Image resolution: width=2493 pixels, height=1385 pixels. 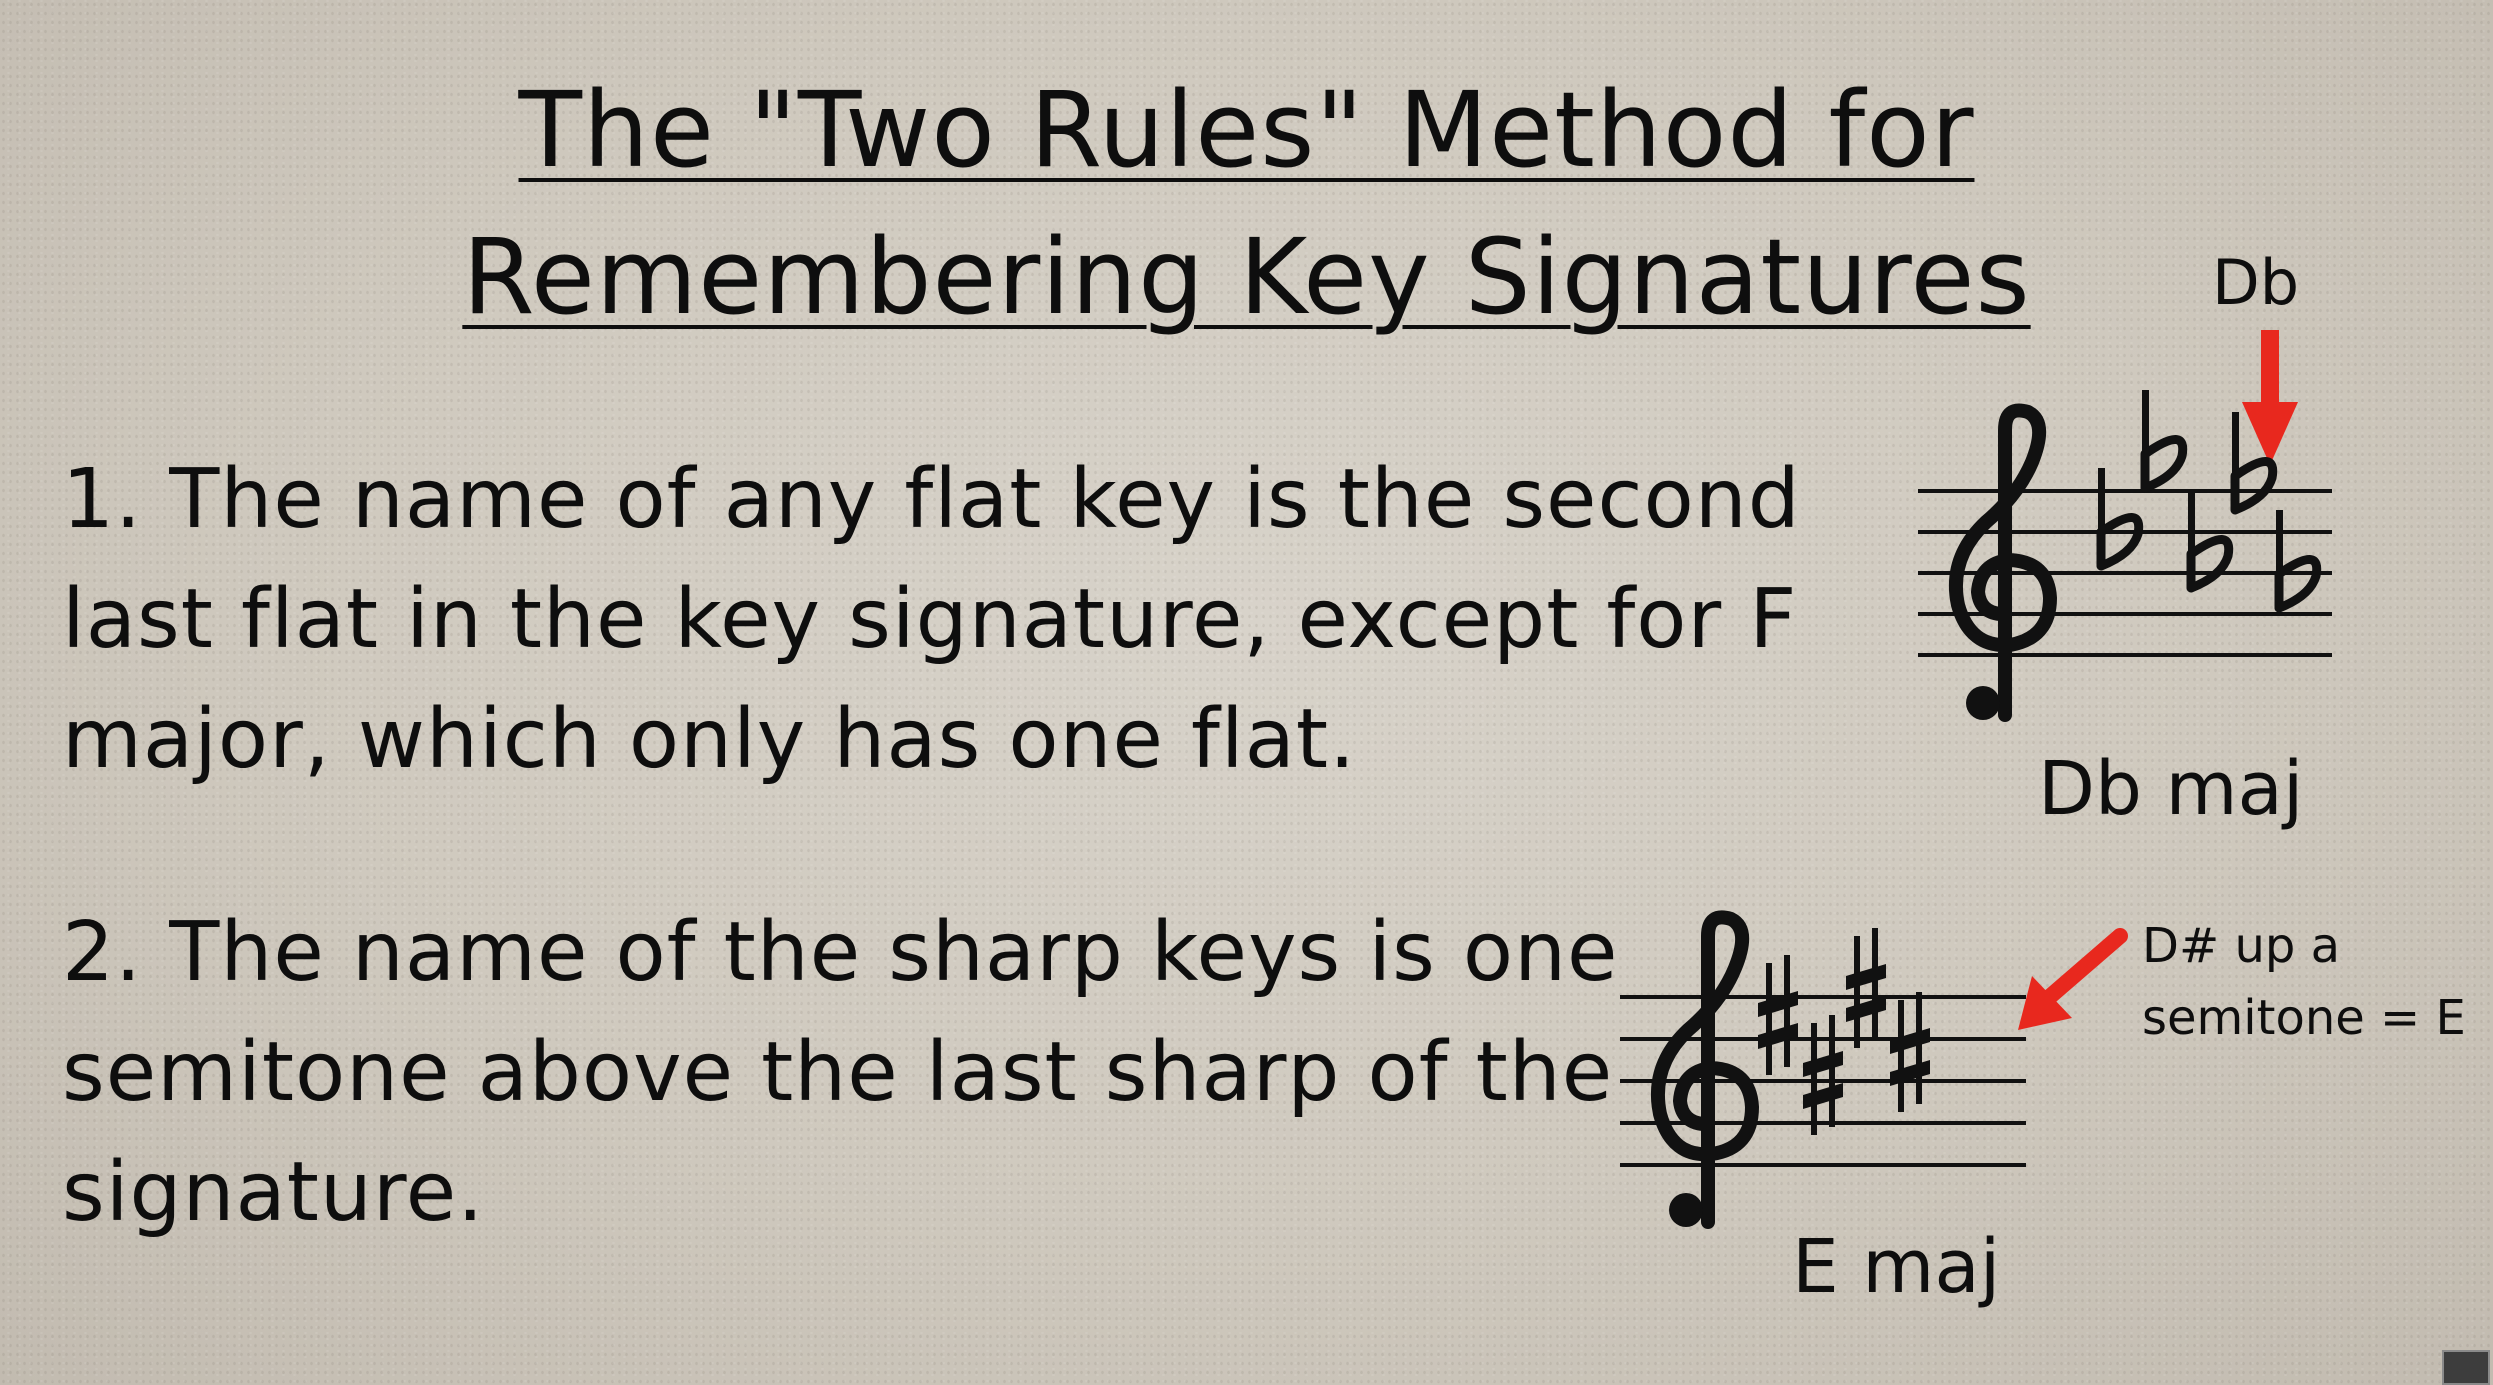 I want to click on rule-2-line: 2. The name of the sharp keys is one, so click(x=840, y=952).